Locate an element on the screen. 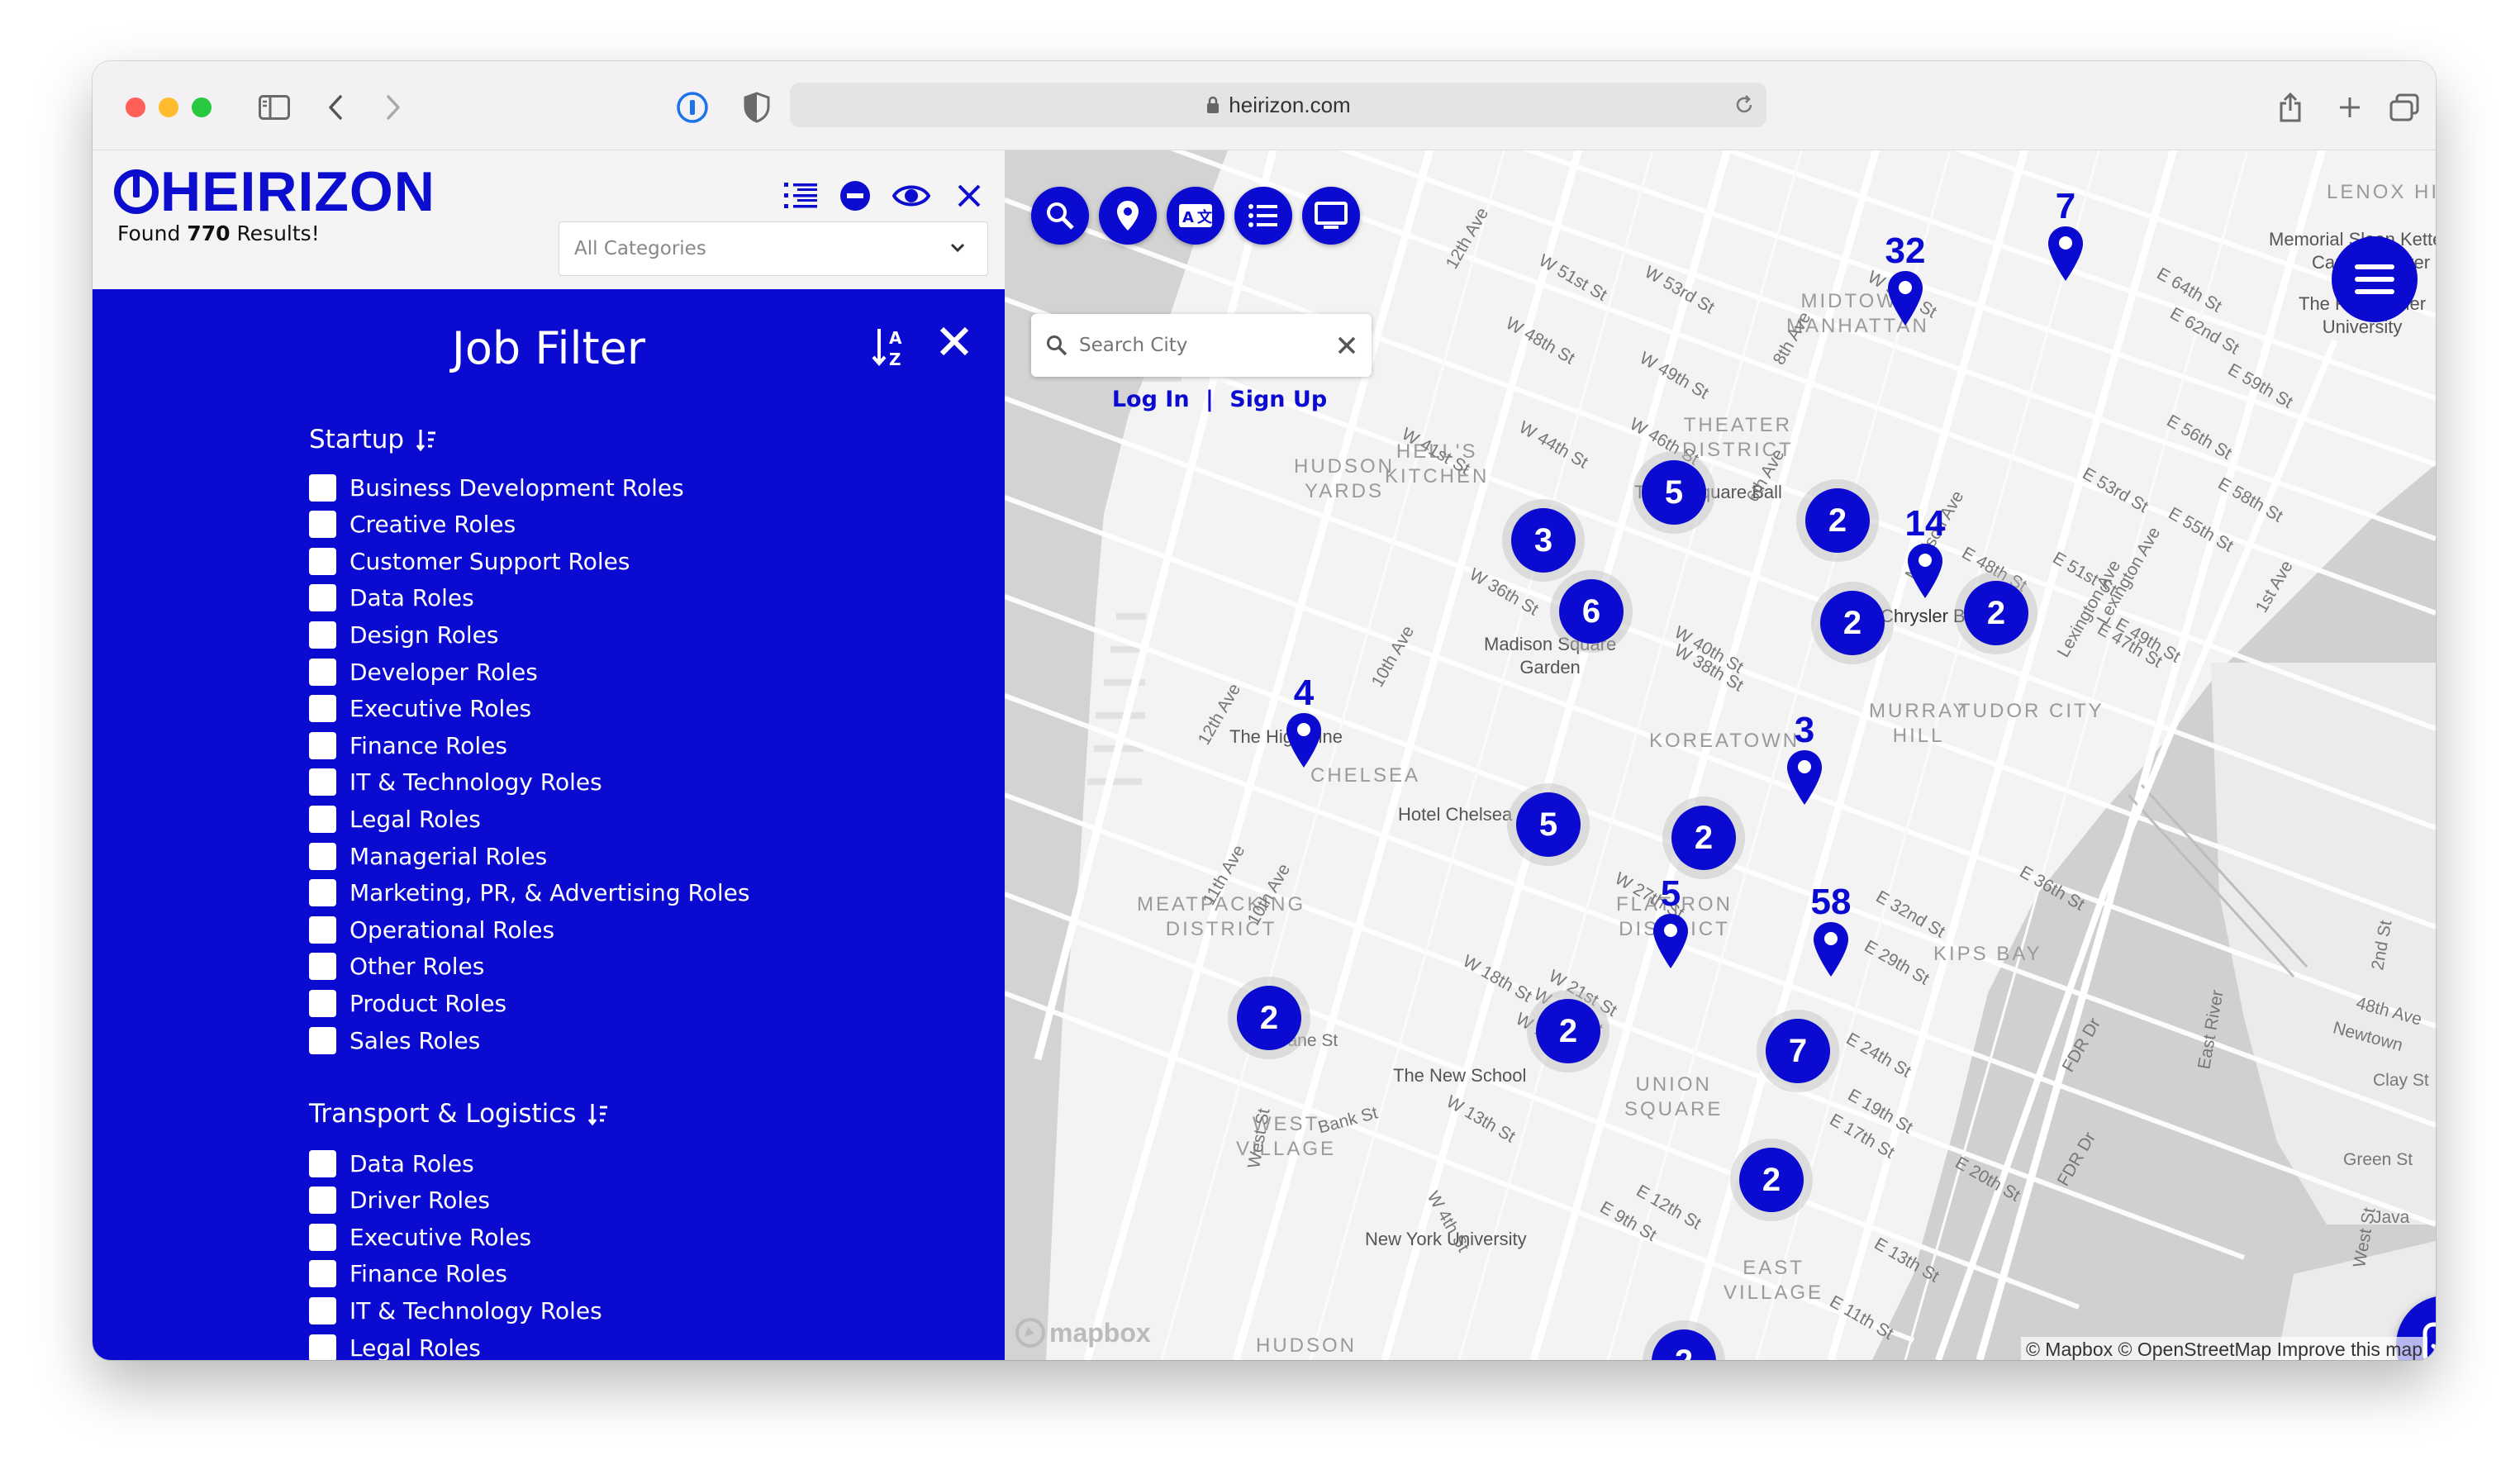  display-button is located at coordinates (1331, 216).